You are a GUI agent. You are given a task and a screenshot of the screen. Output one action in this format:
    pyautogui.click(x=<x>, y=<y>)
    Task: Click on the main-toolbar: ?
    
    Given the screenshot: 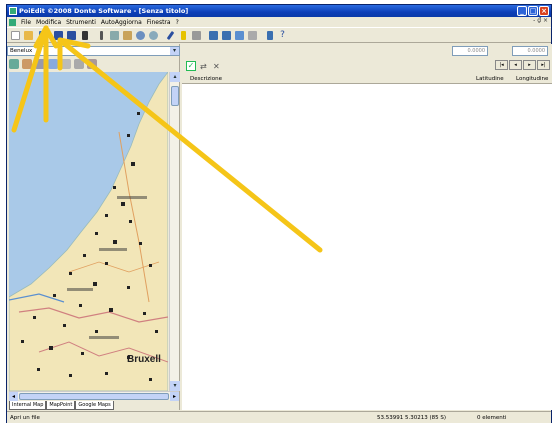 What is the action you would take?
    pyautogui.click(x=279, y=35)
    